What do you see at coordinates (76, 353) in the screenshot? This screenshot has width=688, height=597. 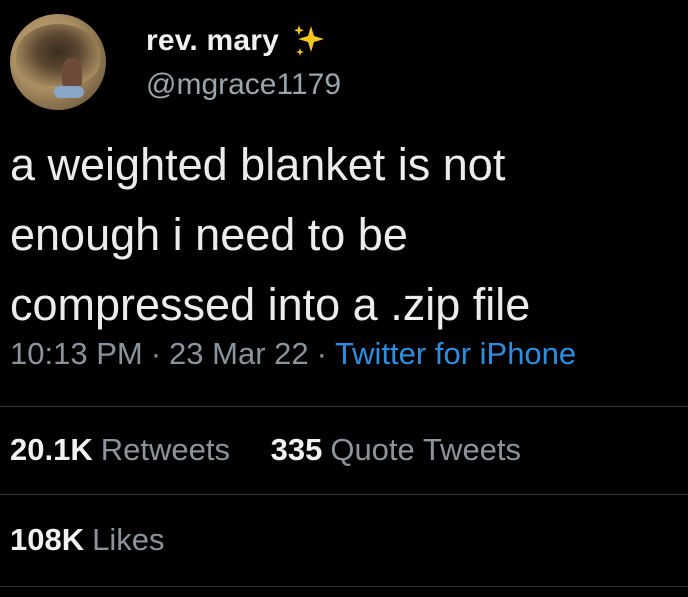 I see `tweet-time: 10:13 PM` at bounding box center [76, 353].